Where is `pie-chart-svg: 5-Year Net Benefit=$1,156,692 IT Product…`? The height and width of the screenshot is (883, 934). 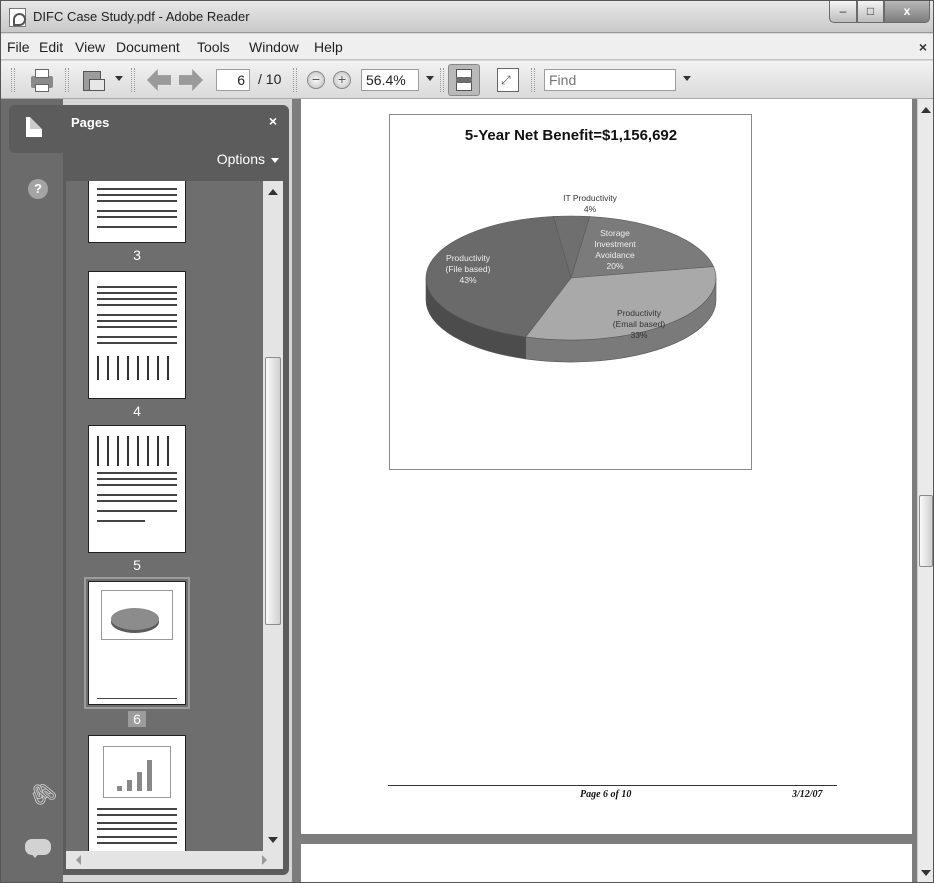 pie-chart-svg: 5-Year Net Benefit=$1,156,692 IT Product… is located at coordinates (571, 245).